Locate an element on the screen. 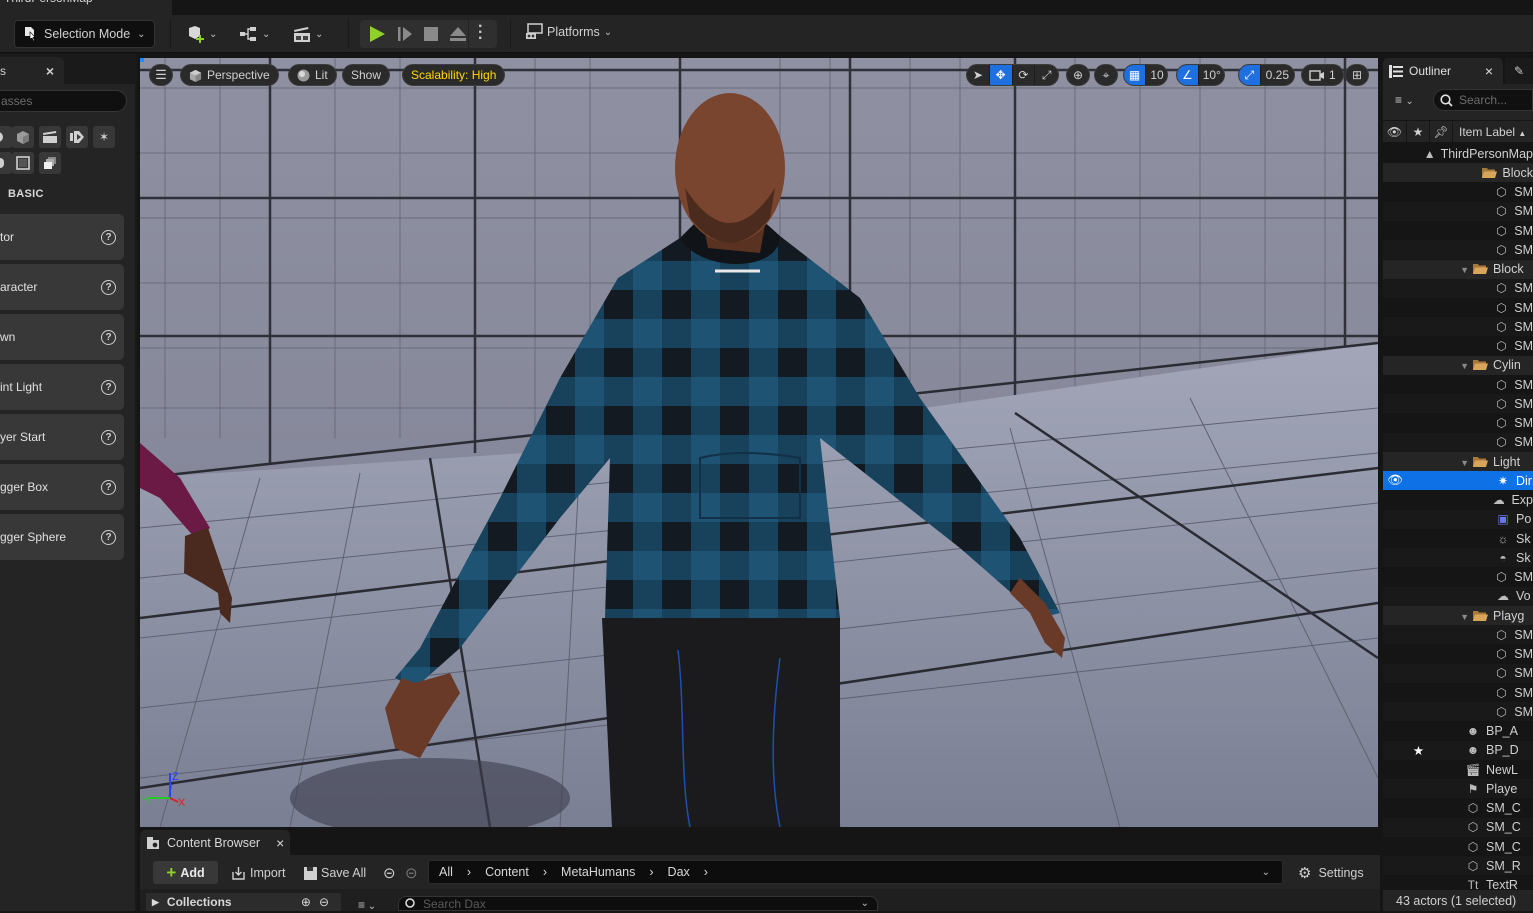  perspective-button: Perspective is located at coordinates (229, 75).